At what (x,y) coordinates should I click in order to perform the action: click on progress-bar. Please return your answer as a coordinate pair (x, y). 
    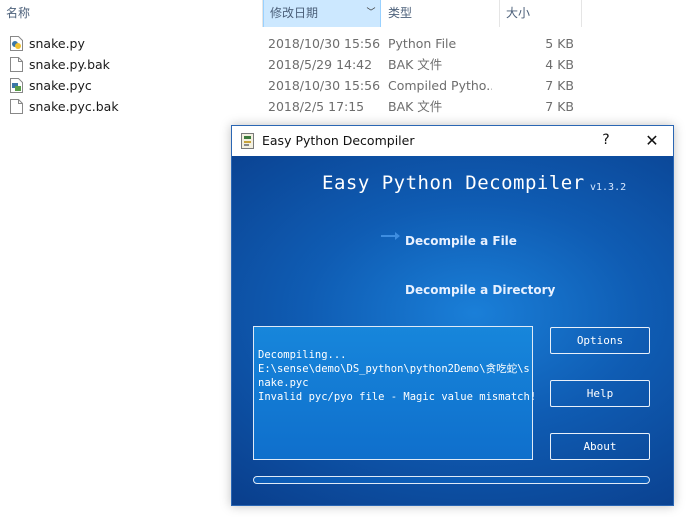
    Looking at the image, I should click on (451, 480).